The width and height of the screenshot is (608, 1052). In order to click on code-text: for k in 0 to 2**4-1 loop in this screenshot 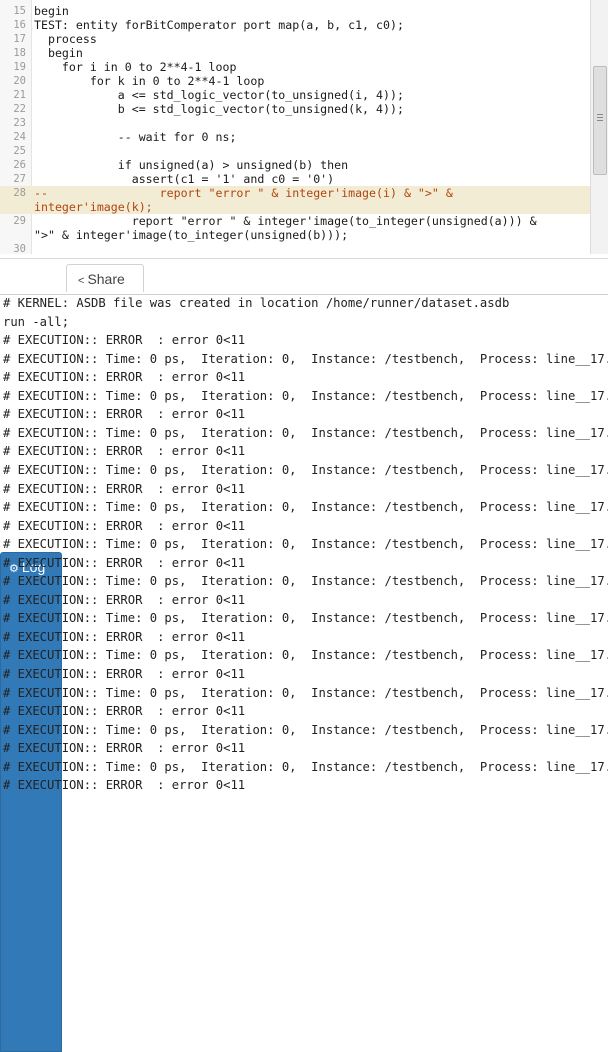, I will do `click(149, 81)`.